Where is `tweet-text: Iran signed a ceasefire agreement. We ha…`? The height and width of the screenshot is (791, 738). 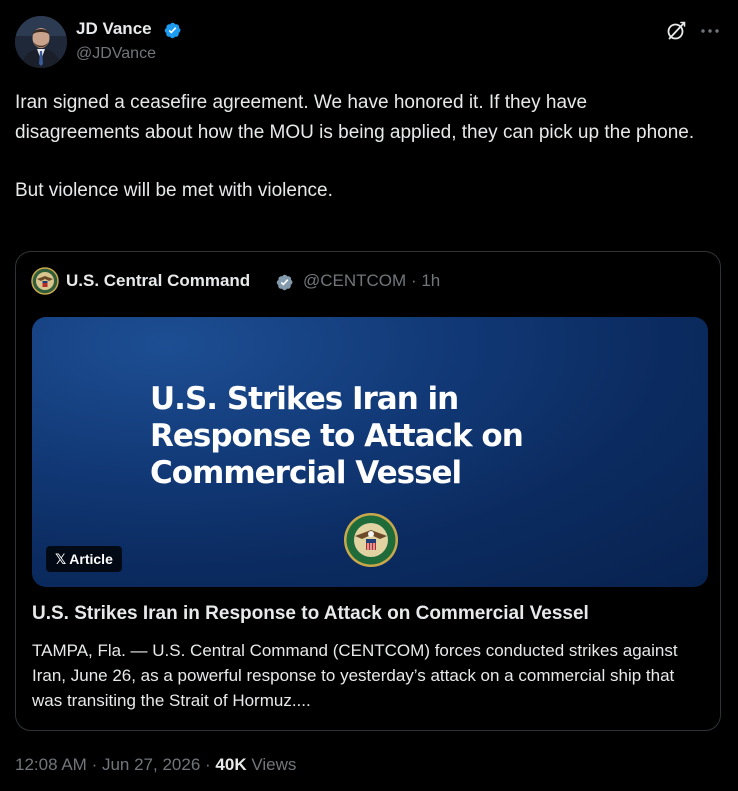
tweet-text: Iran signed a ceasefire agreement. We ha… is located at coordinates (365, 147).